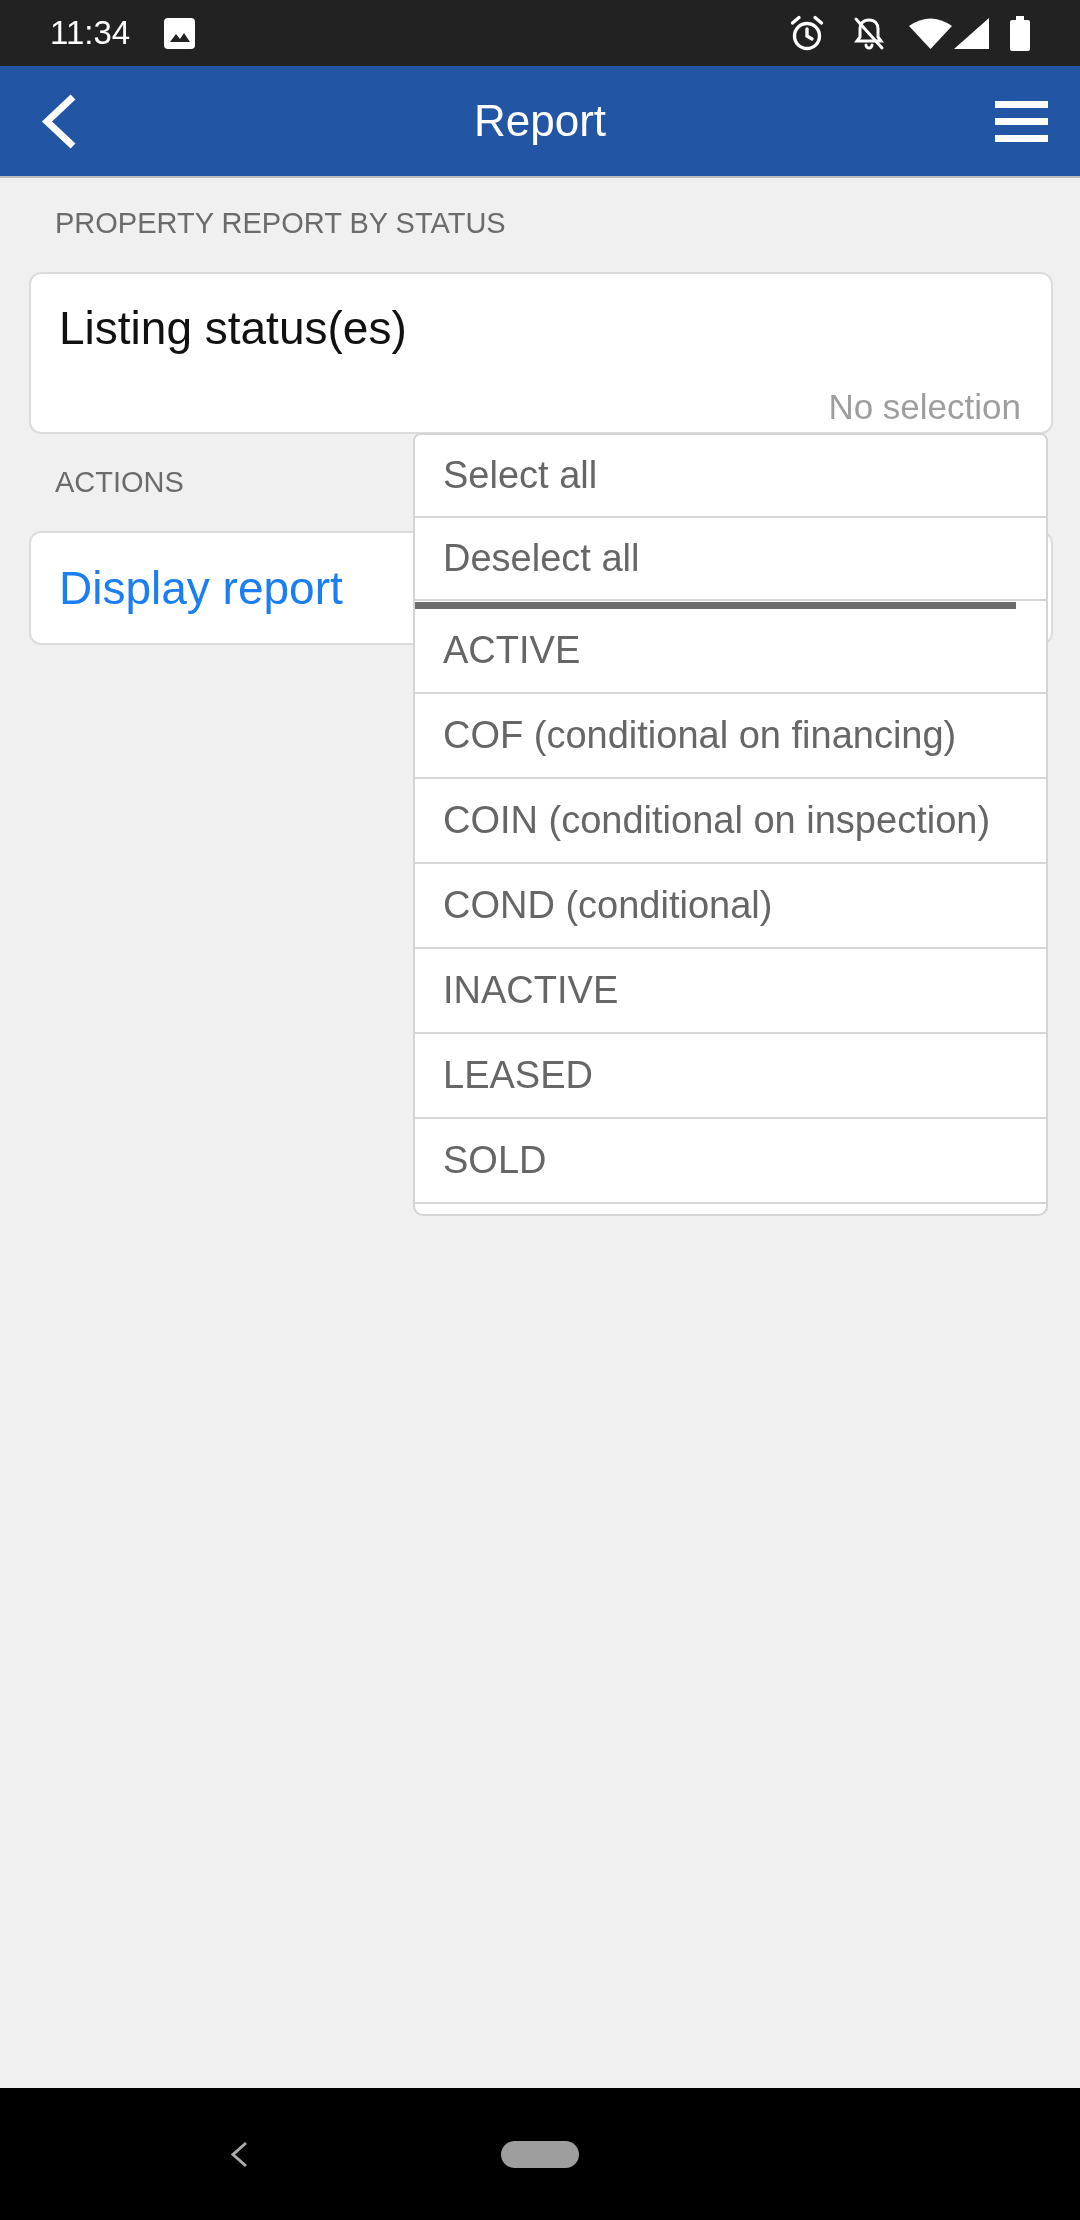 The image size is (1080, 2220). What do you see at coordinates (924, 407) in the screenshot?
I see `selection-value: No selection` at bounding box center [924, 407].